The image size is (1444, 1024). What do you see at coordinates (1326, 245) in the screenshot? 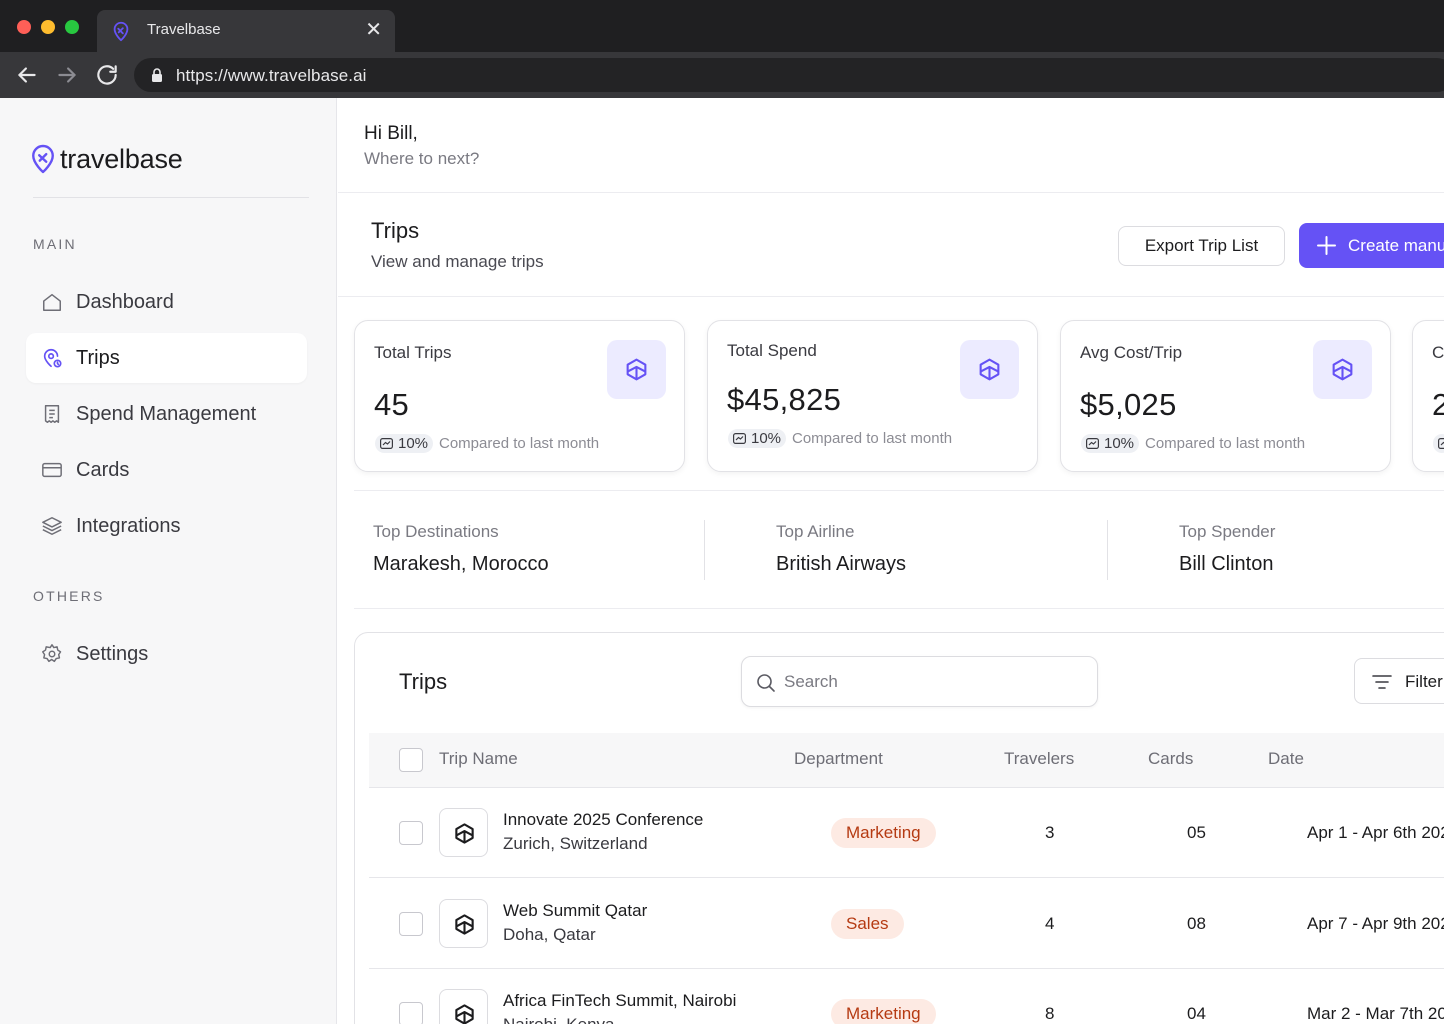
I see `plus-icon` at bounding box center [1326, 245].